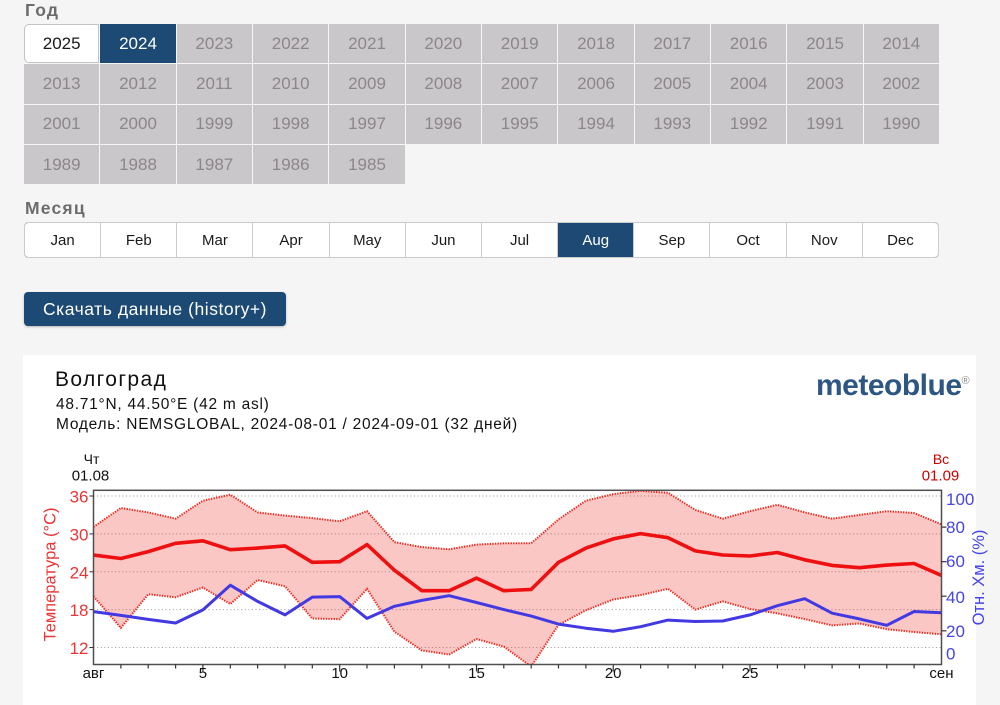  I want to click on svg-text: 18, so click(79, 610).